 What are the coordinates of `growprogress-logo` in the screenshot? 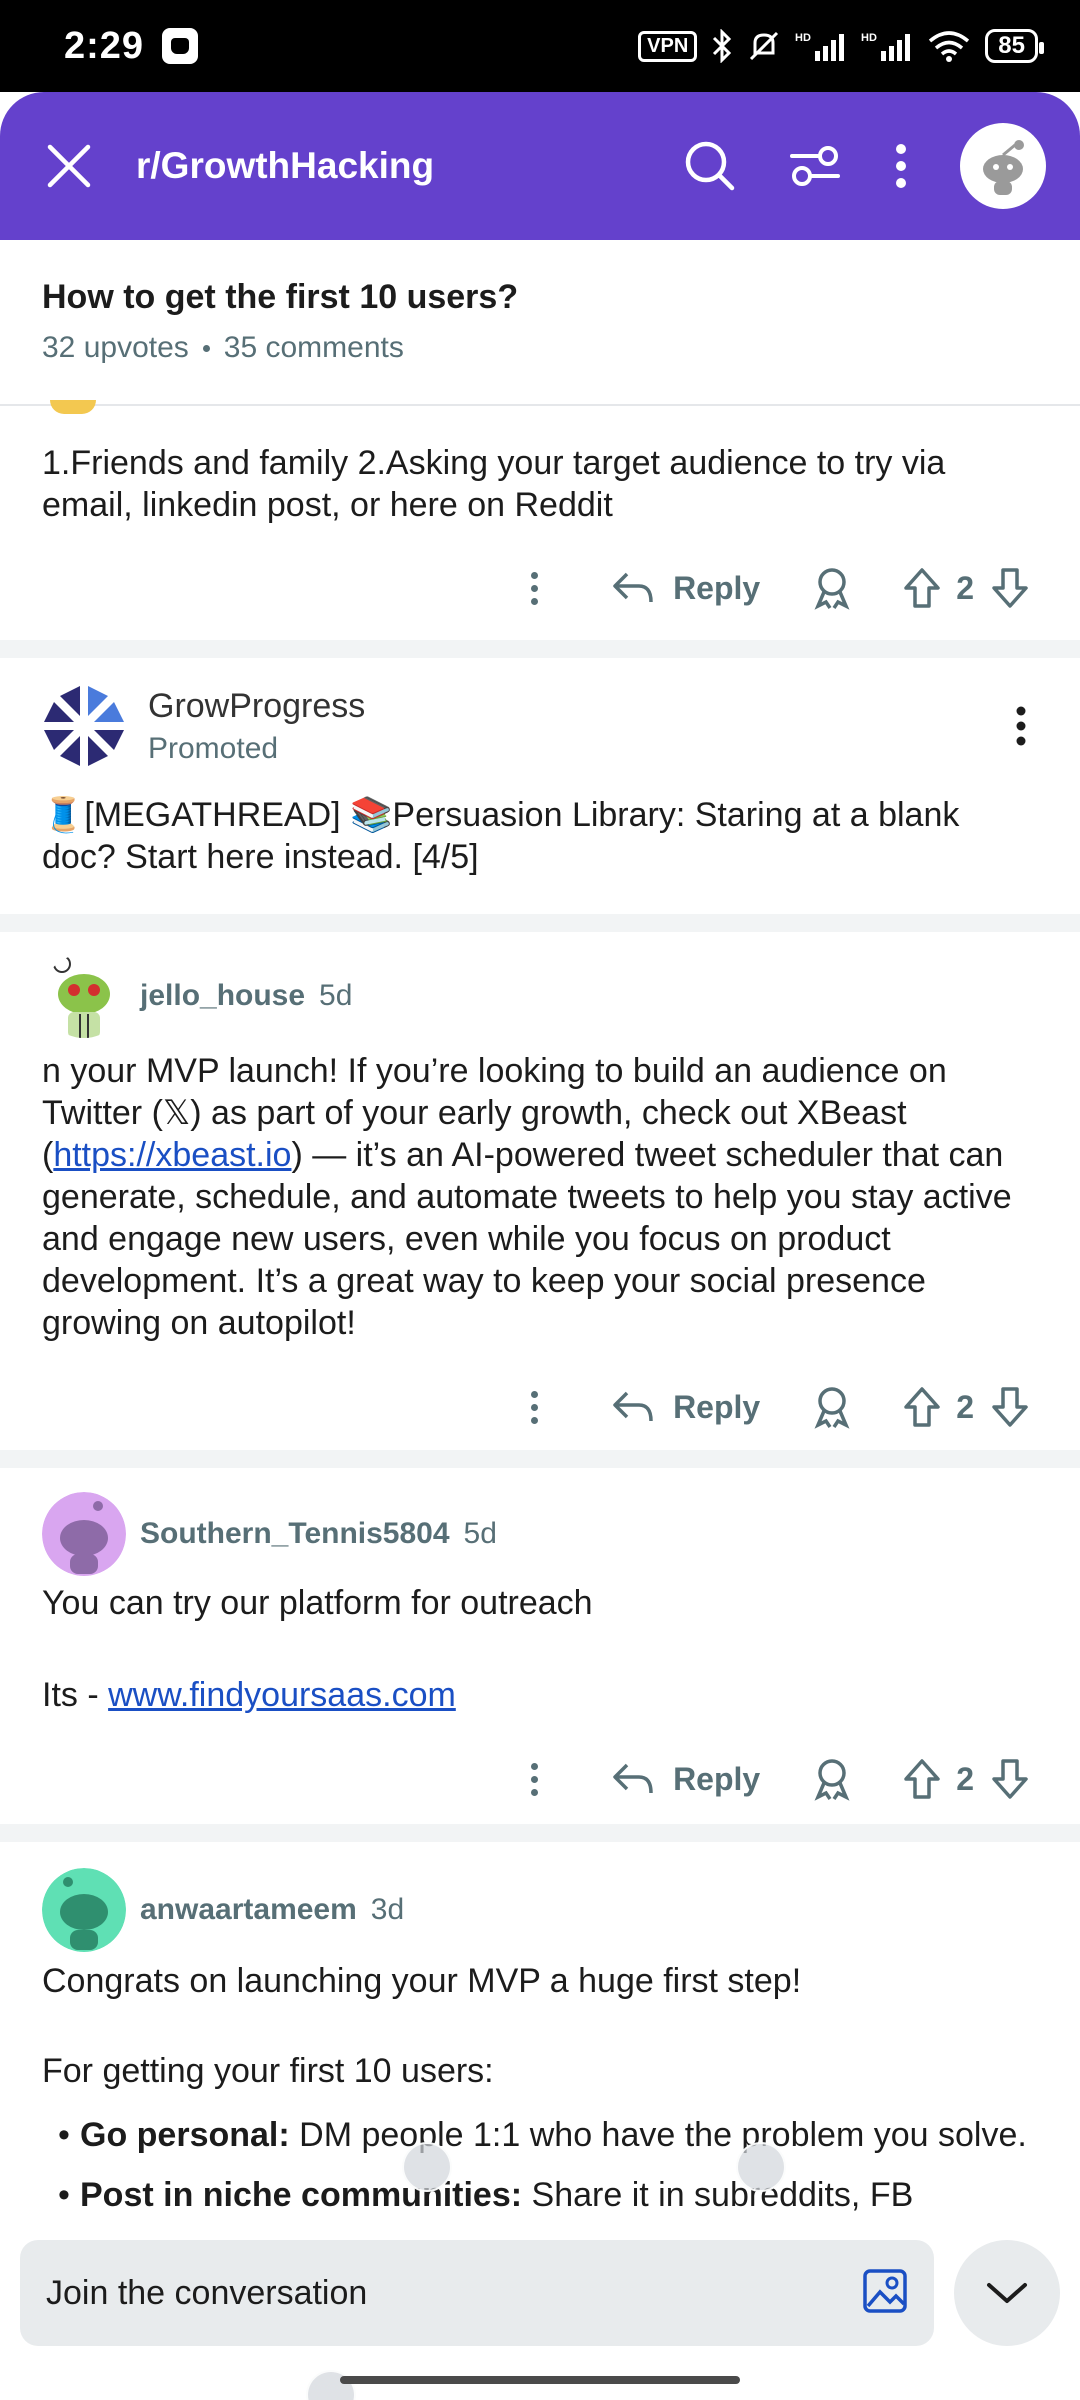 It's located at (84, 726).